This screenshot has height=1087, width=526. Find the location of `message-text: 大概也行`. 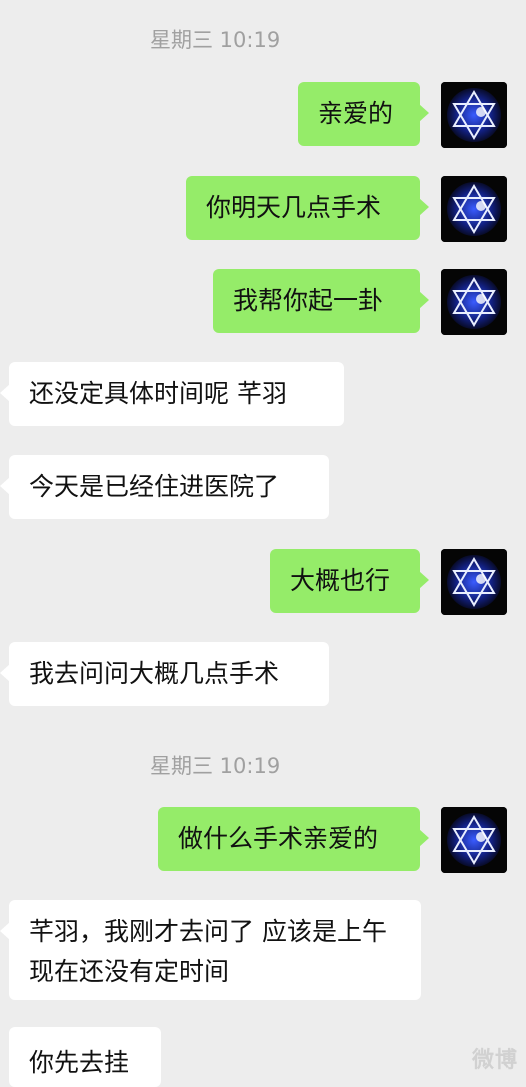

message-text: 大概也行 is located at coordinates (340, 580).